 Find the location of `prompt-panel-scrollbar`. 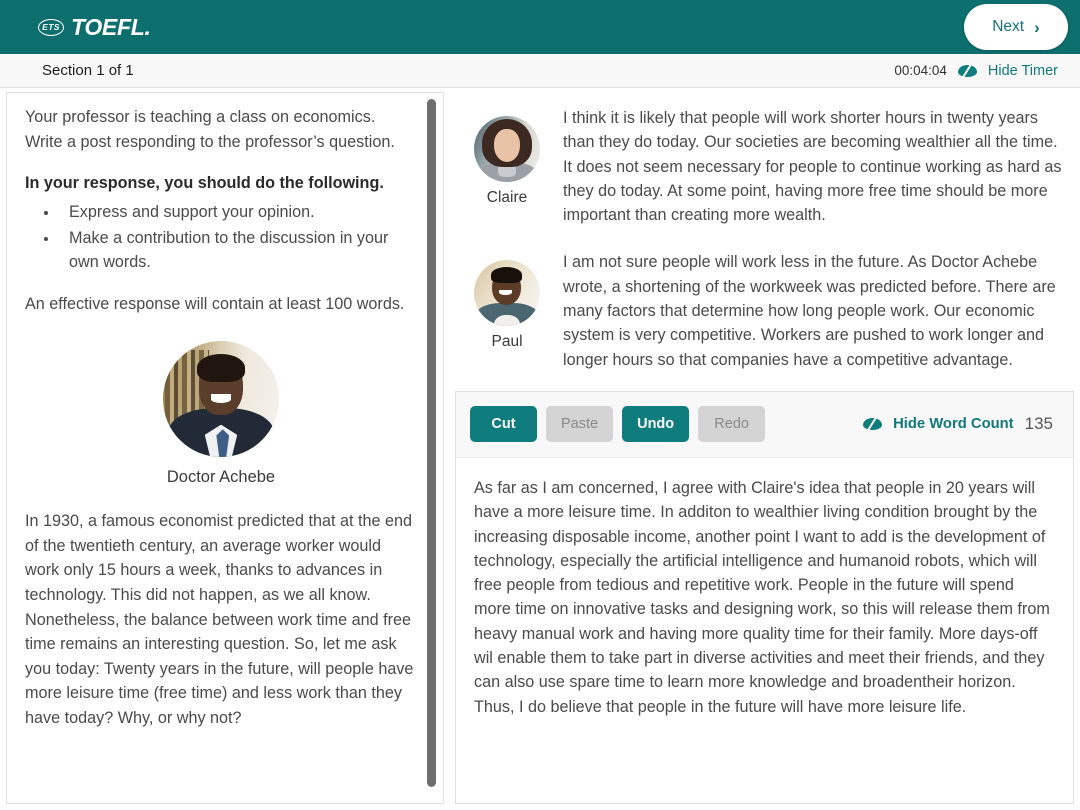

prompt-panel-scrollbar is located at coordinates (431, 443).